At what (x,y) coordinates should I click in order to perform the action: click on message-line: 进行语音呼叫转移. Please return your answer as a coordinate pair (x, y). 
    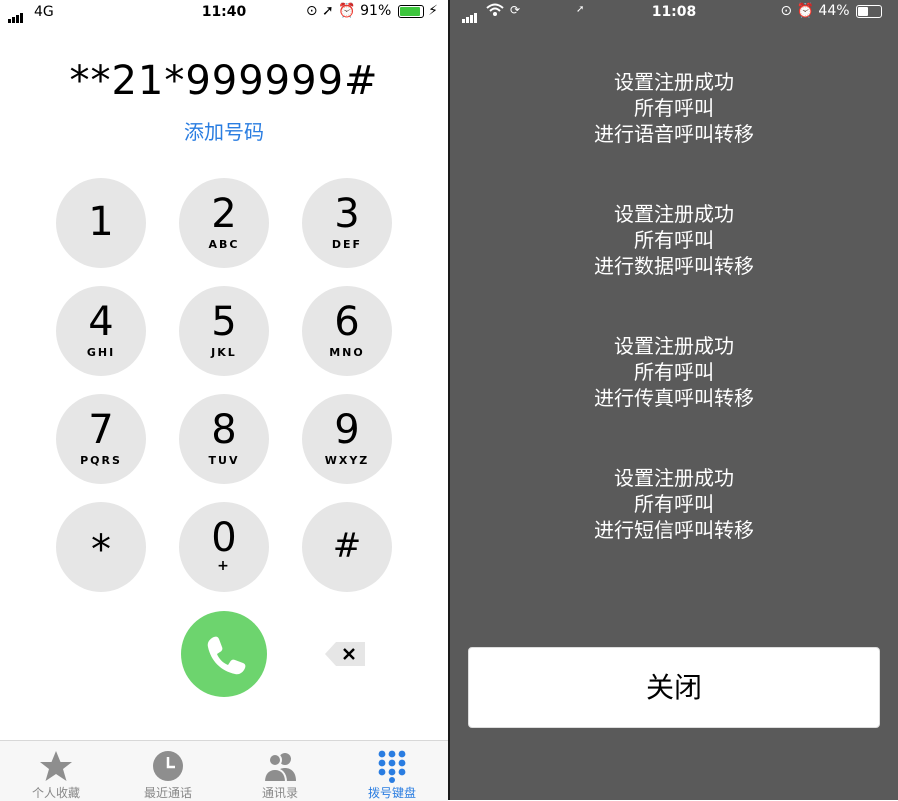
    Looking at the image, I should click on (674, 134).